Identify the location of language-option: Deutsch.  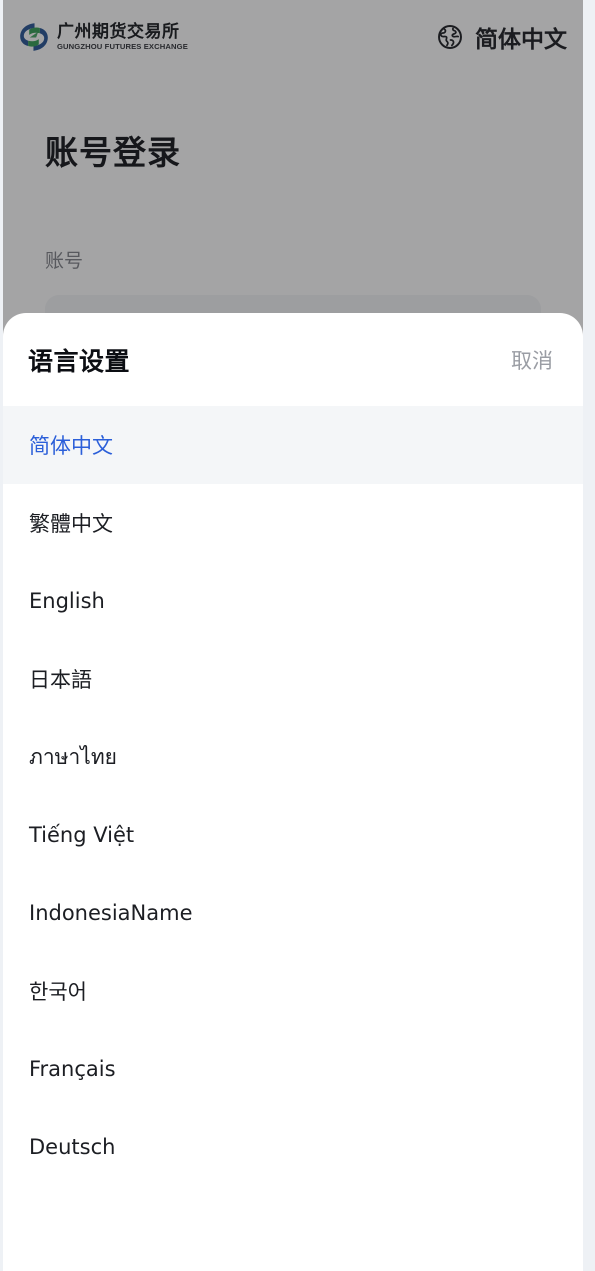
(293, 1147).